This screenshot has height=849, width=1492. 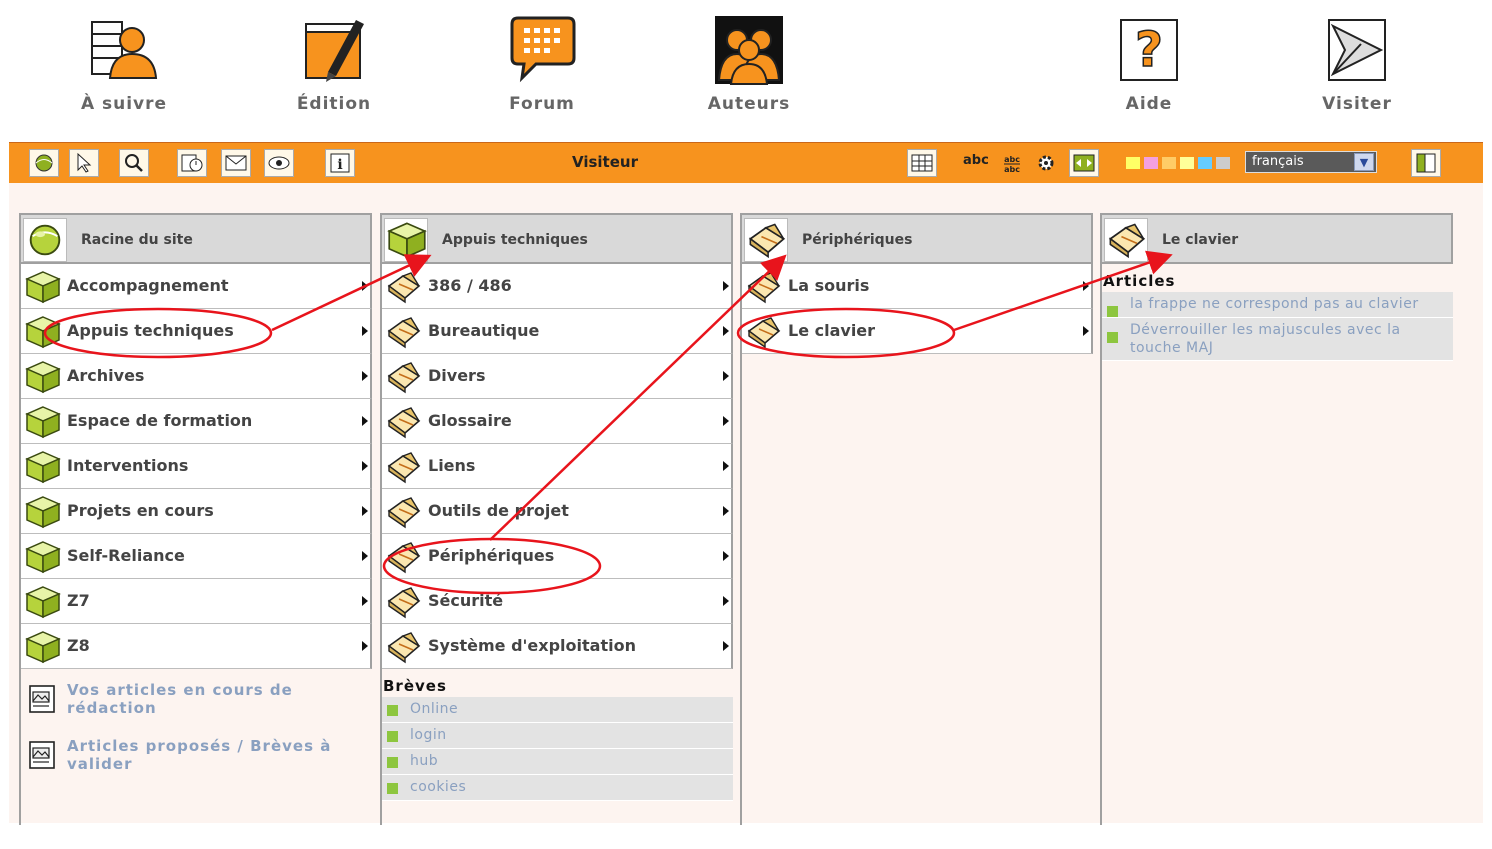 I want to click on column-header: Racine du site, so click(x=196, y=238).